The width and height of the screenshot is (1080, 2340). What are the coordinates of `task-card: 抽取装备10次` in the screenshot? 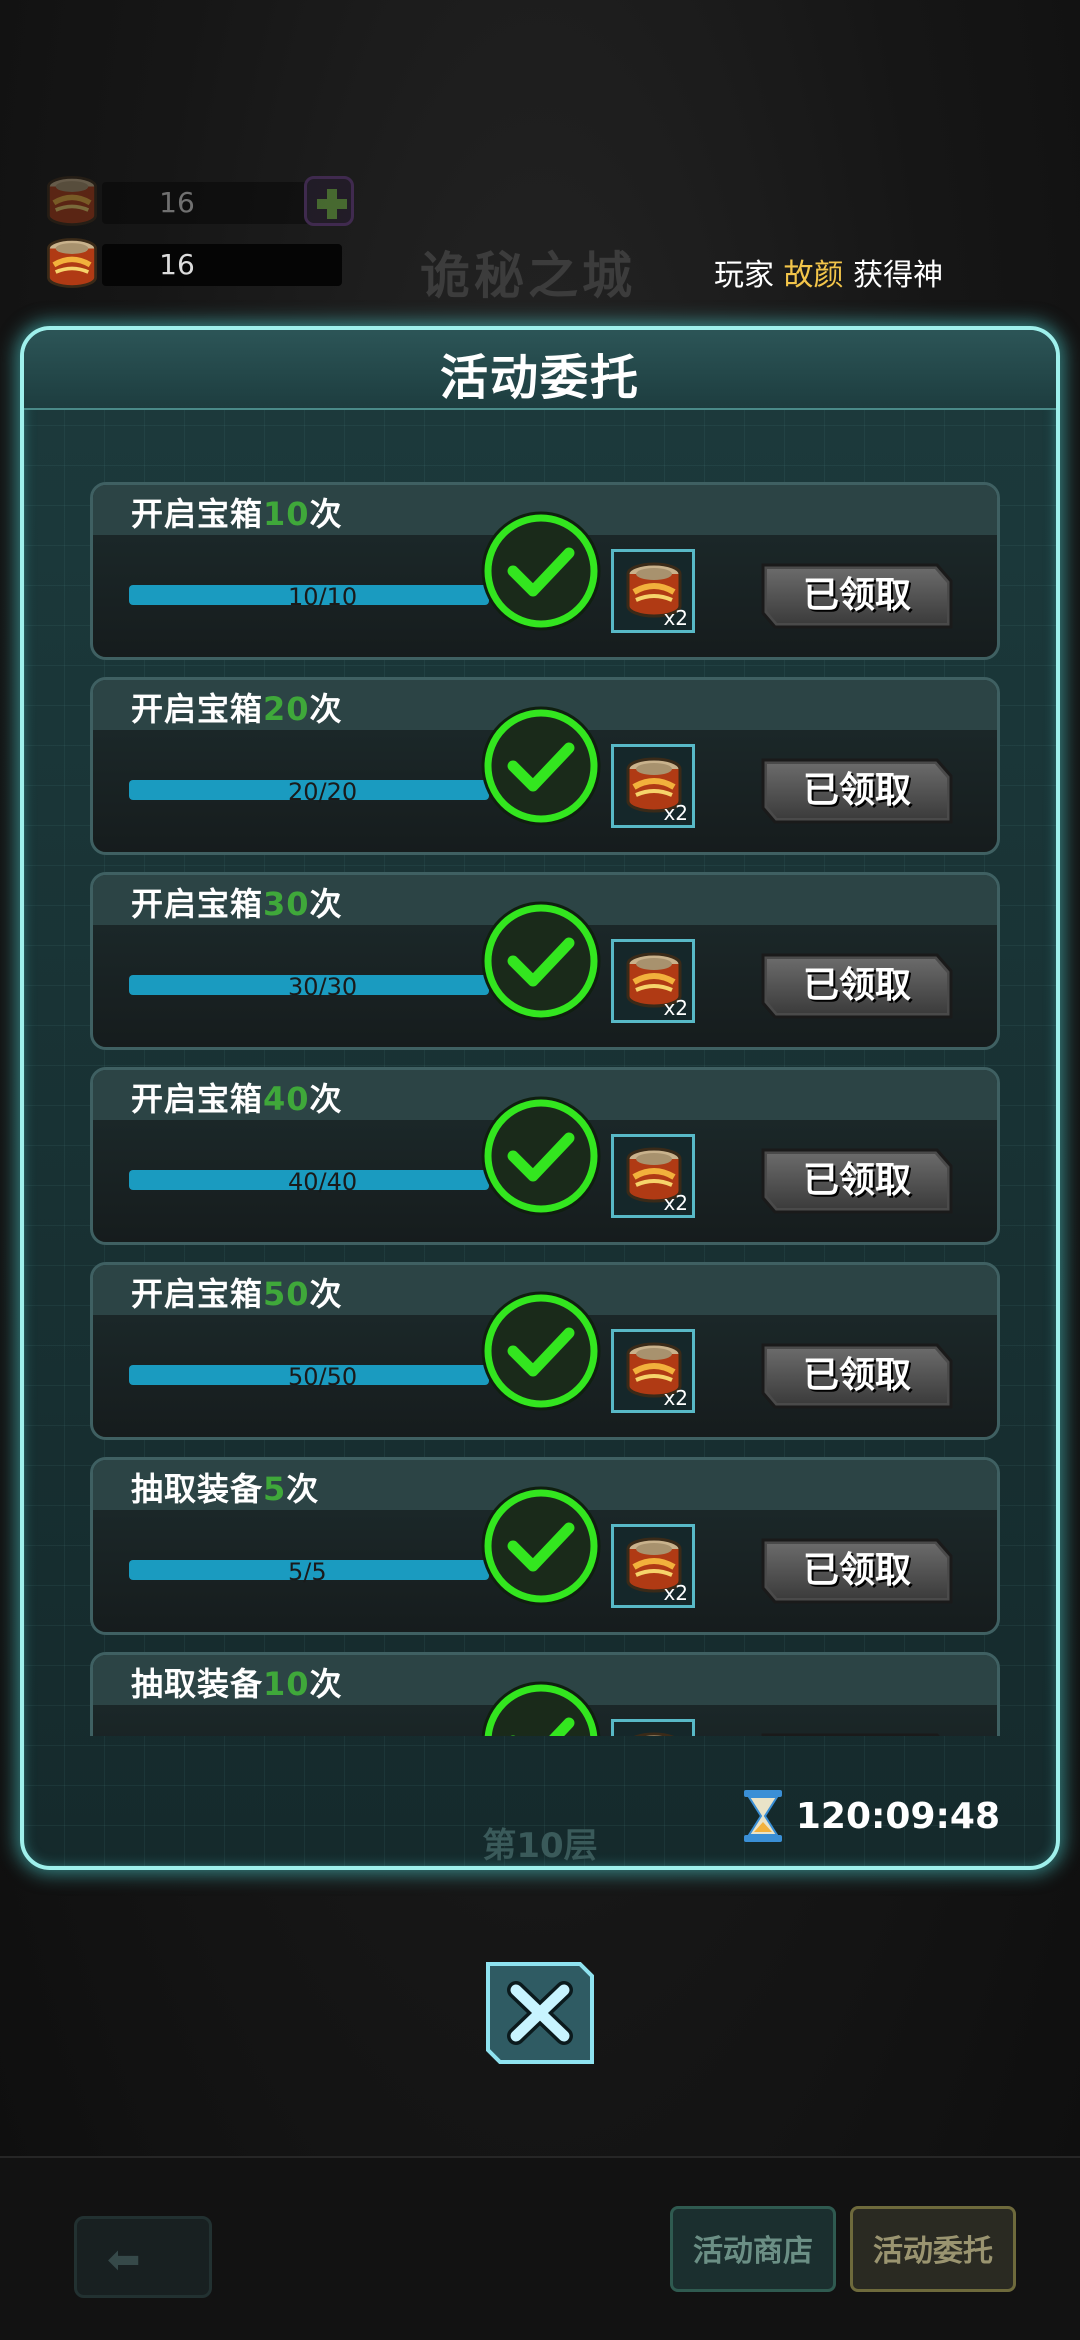 It's located at (545, 1694).